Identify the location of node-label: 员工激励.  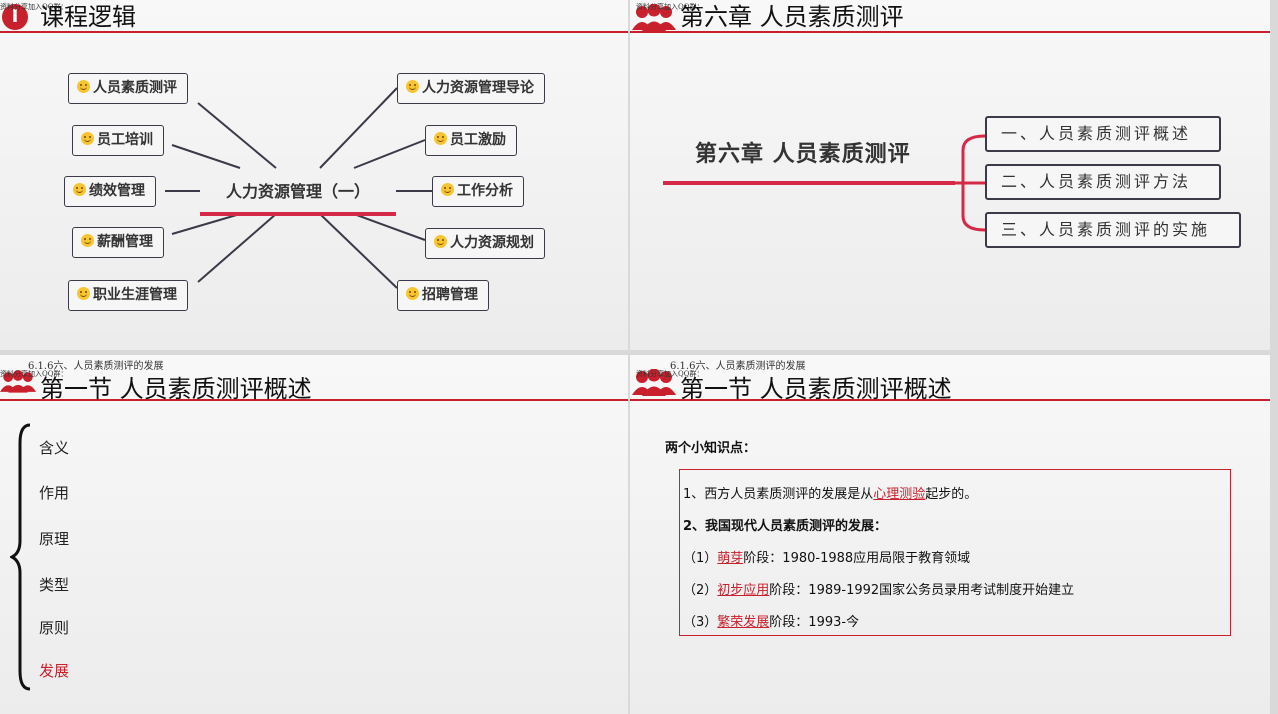
(478, 140).